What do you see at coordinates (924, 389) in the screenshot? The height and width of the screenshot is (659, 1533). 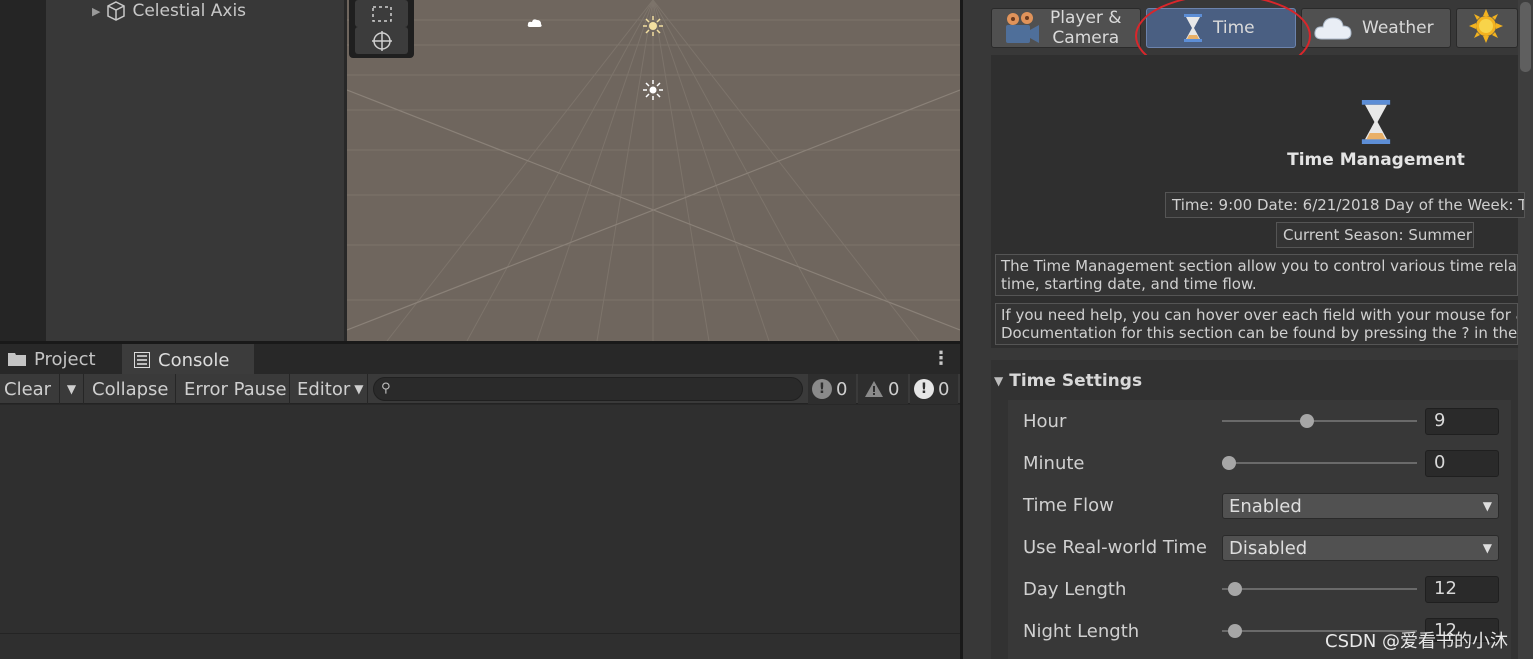 I see `error-icon: !` at bounding box center [924, 389].